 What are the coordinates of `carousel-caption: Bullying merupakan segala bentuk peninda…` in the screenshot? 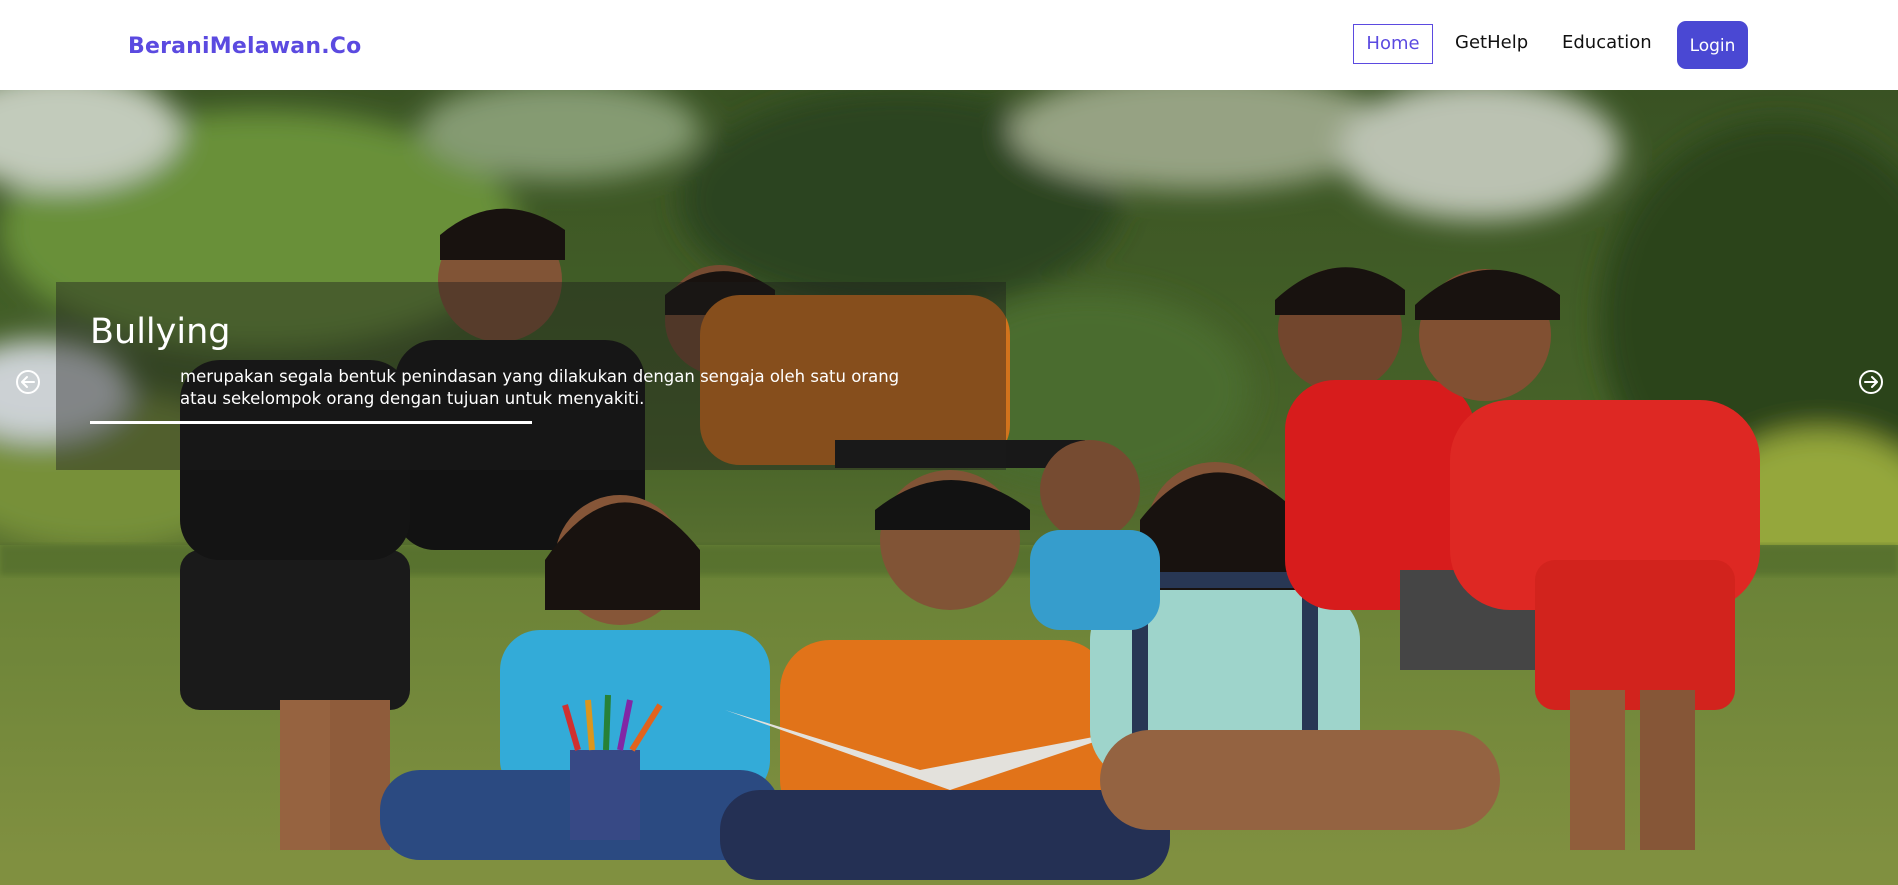 It's located at (531, 376).